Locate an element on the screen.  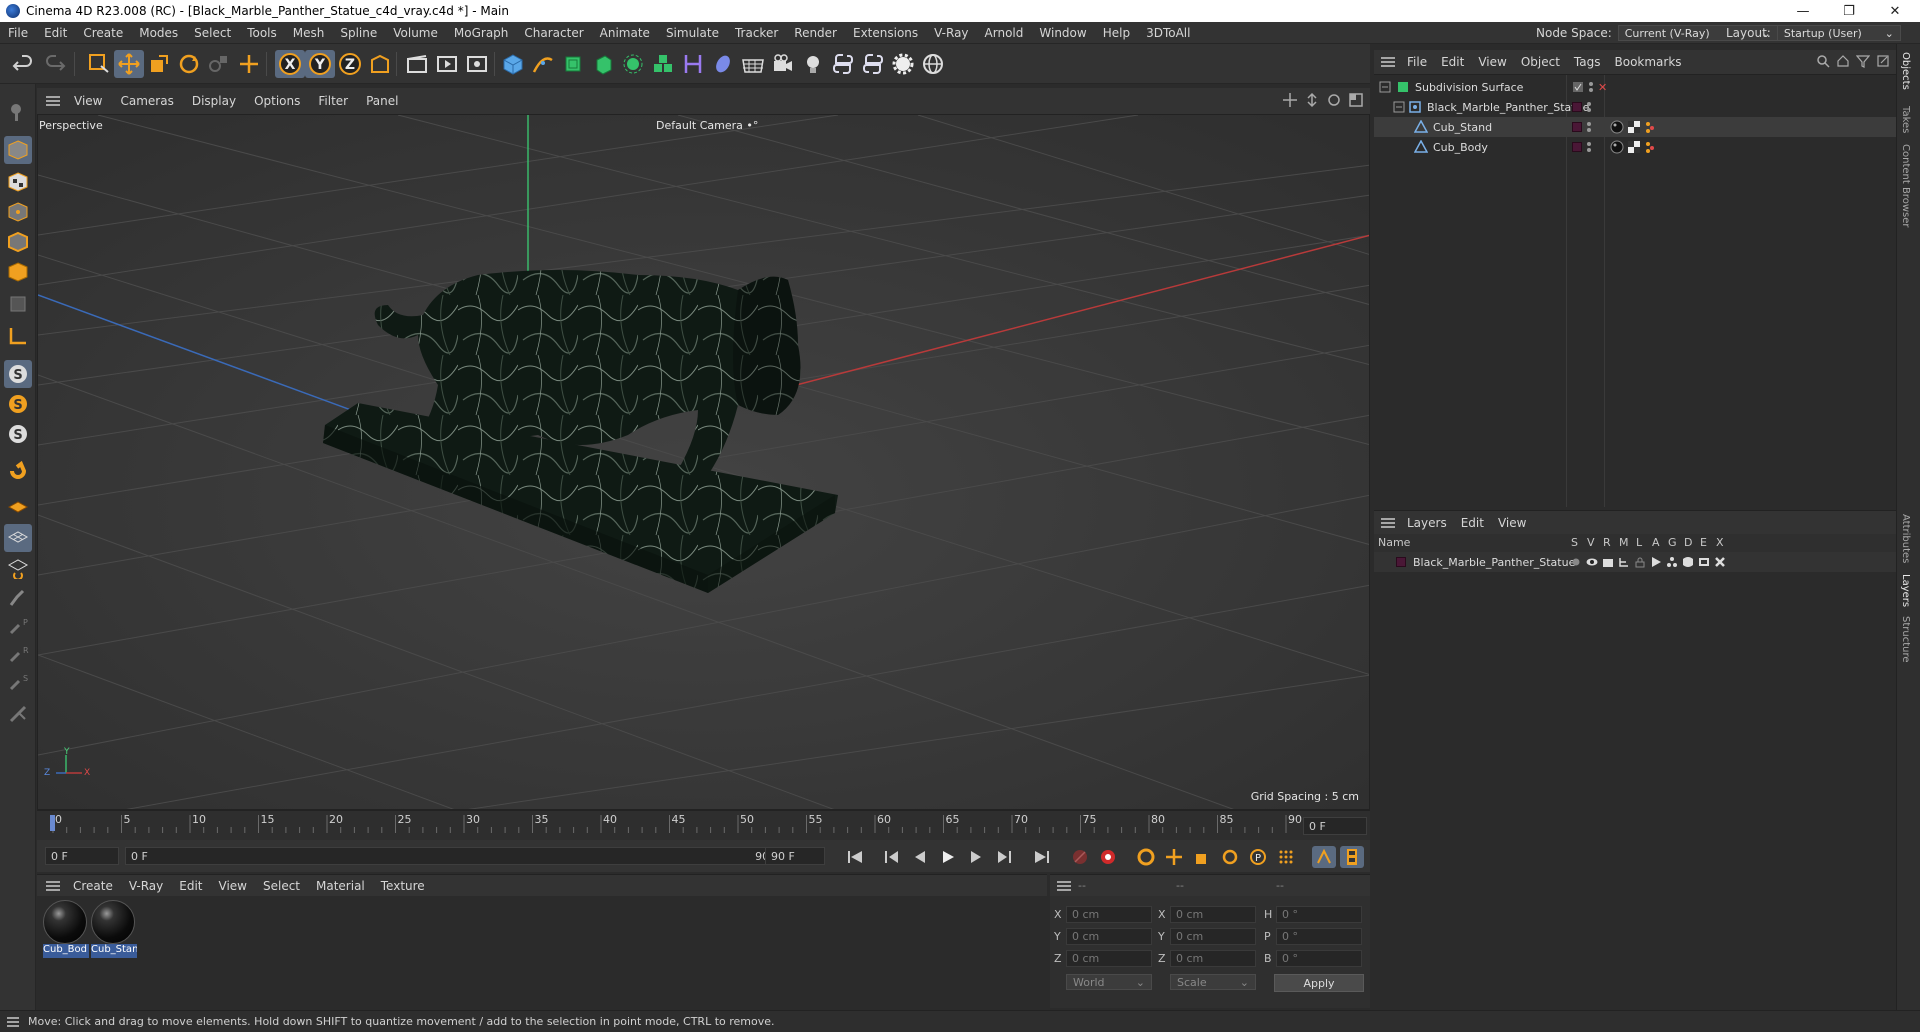
object-row-cub-stand: Cub_Stand is located at coordinates (1635, 127).